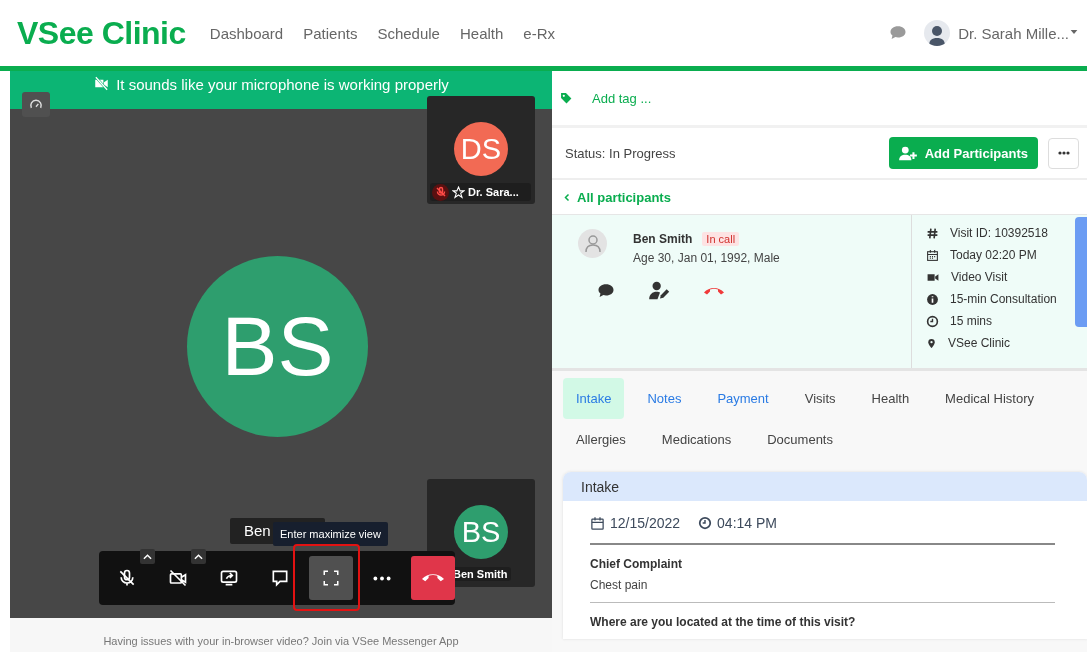 The image size is (1087, 652). I want to click on hash-icon, so click(932, 233).